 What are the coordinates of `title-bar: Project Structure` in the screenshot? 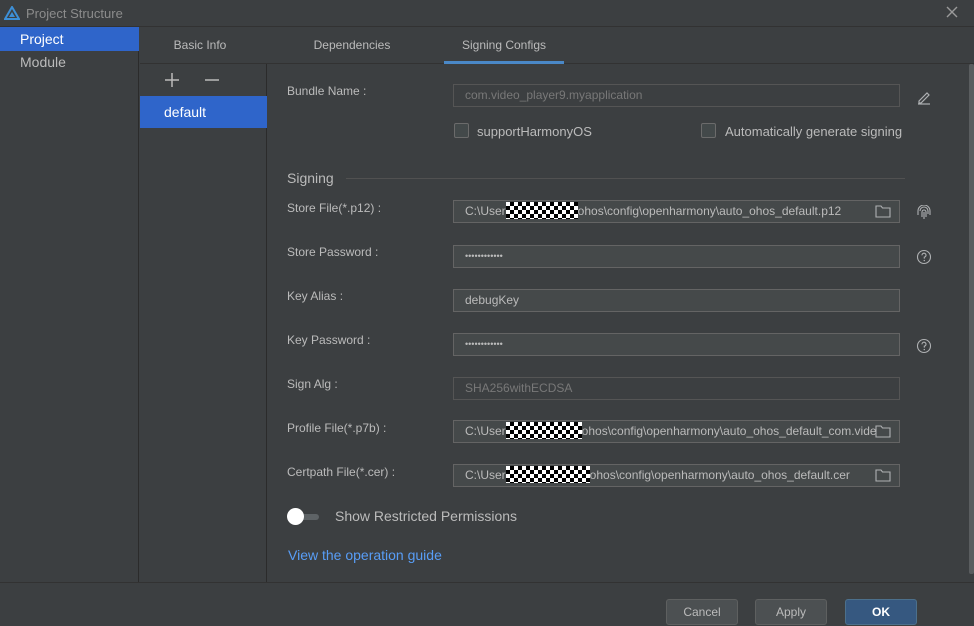 It's located at (487, 13).